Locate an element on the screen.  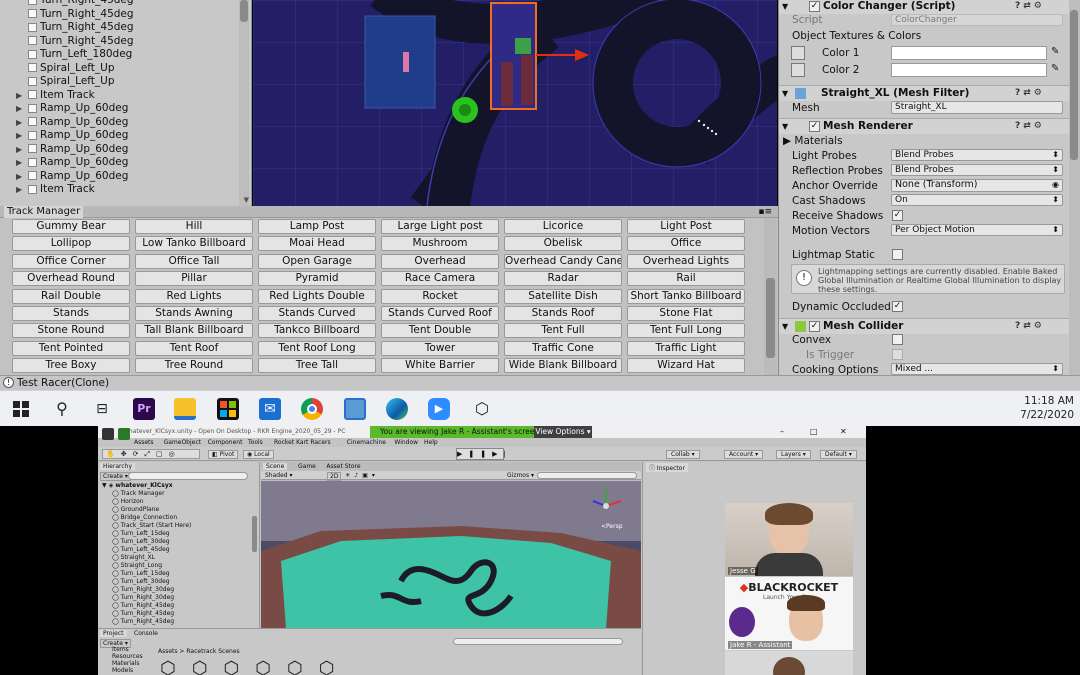
lightmap-static-checkbox is located at coordinates (897, 254).